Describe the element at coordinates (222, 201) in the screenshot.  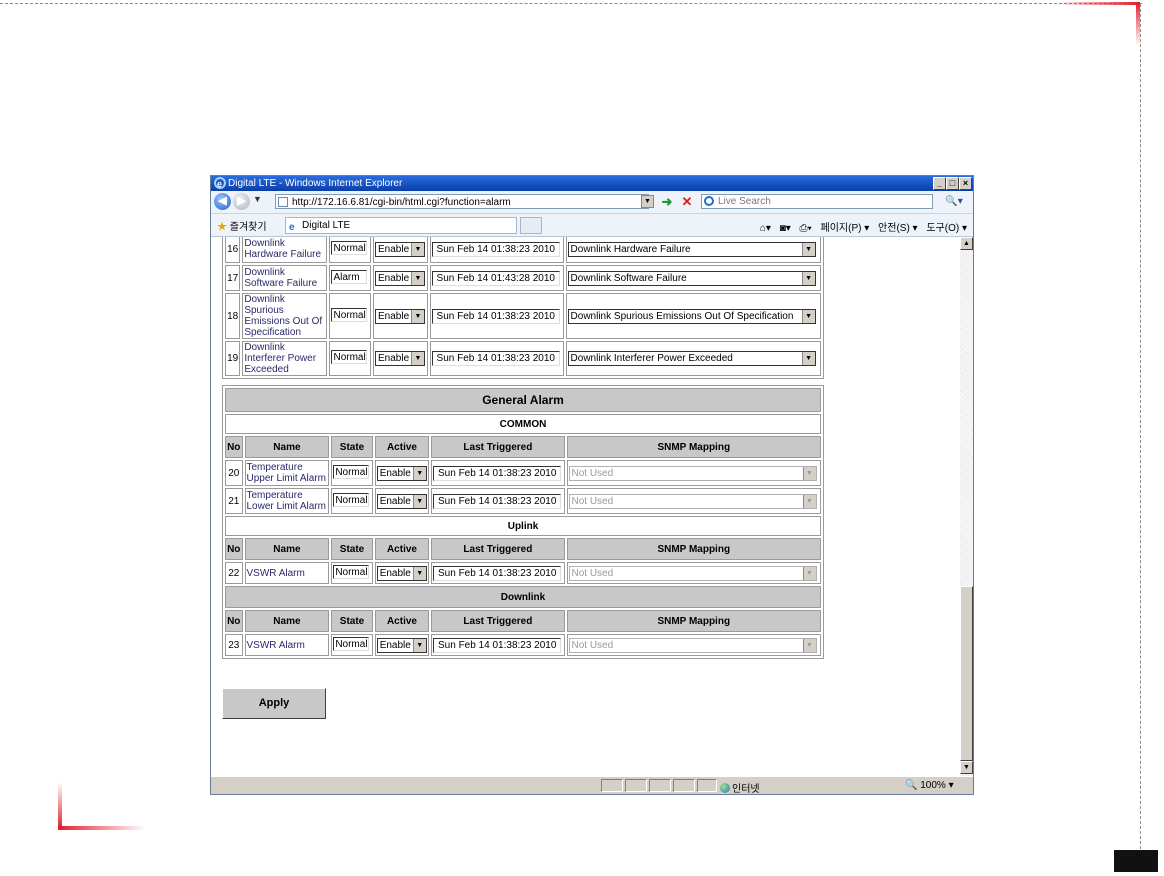
I see `back-button: ◀` at that location.